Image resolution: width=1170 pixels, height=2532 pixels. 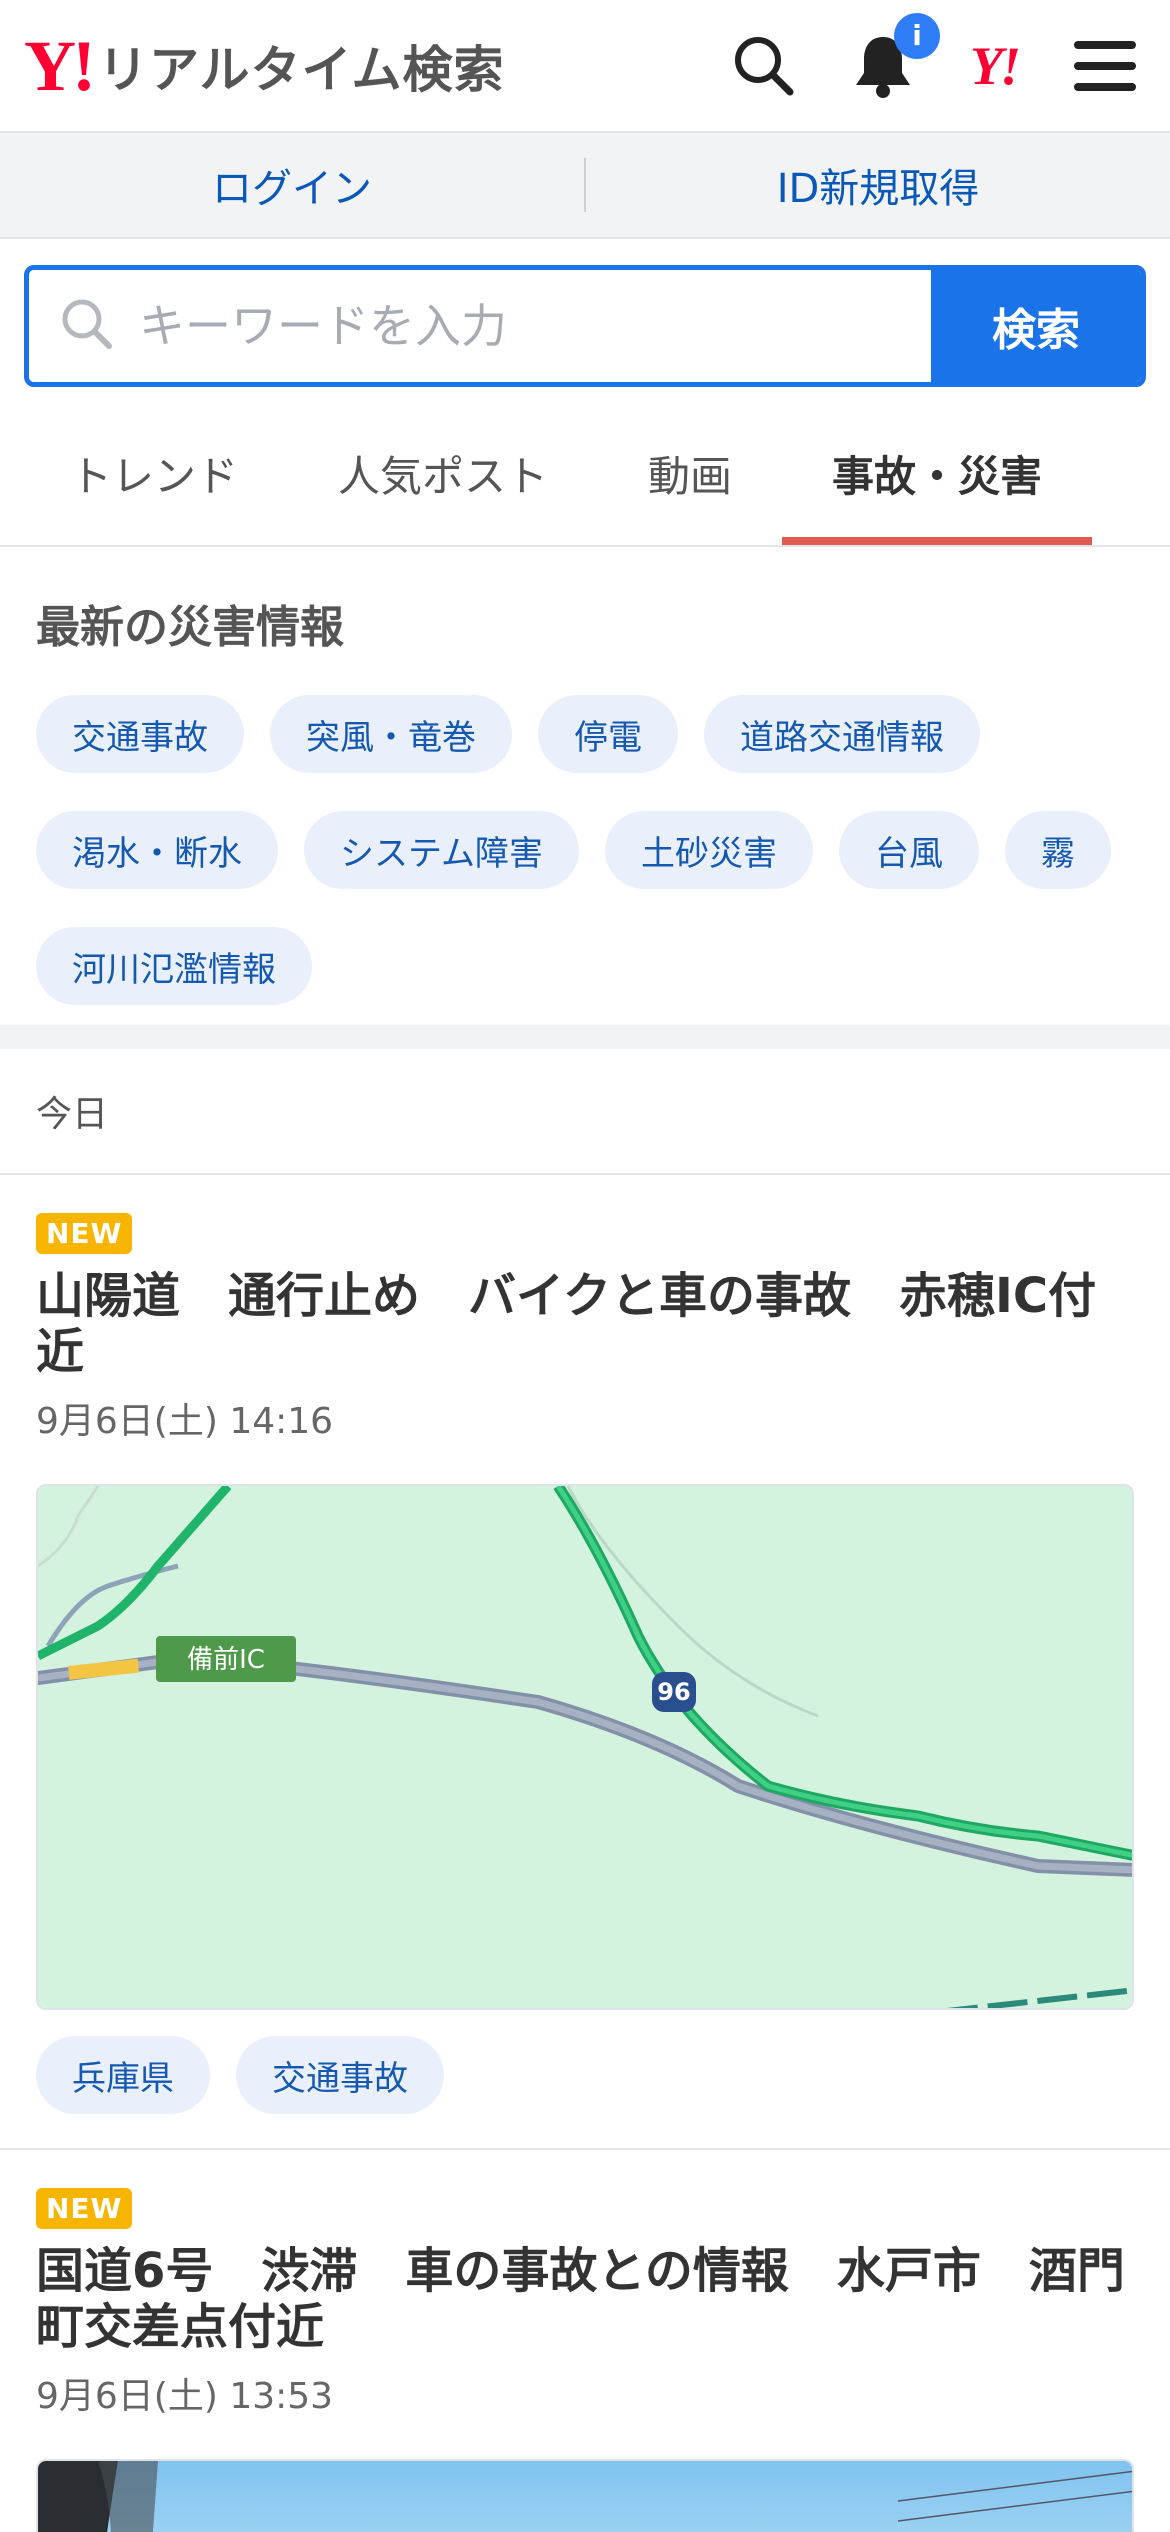 What do you see at coordinates (1057, 850) in the screenshot?
I see `chip-fog: 霧` at bounding box center [1057, 850].